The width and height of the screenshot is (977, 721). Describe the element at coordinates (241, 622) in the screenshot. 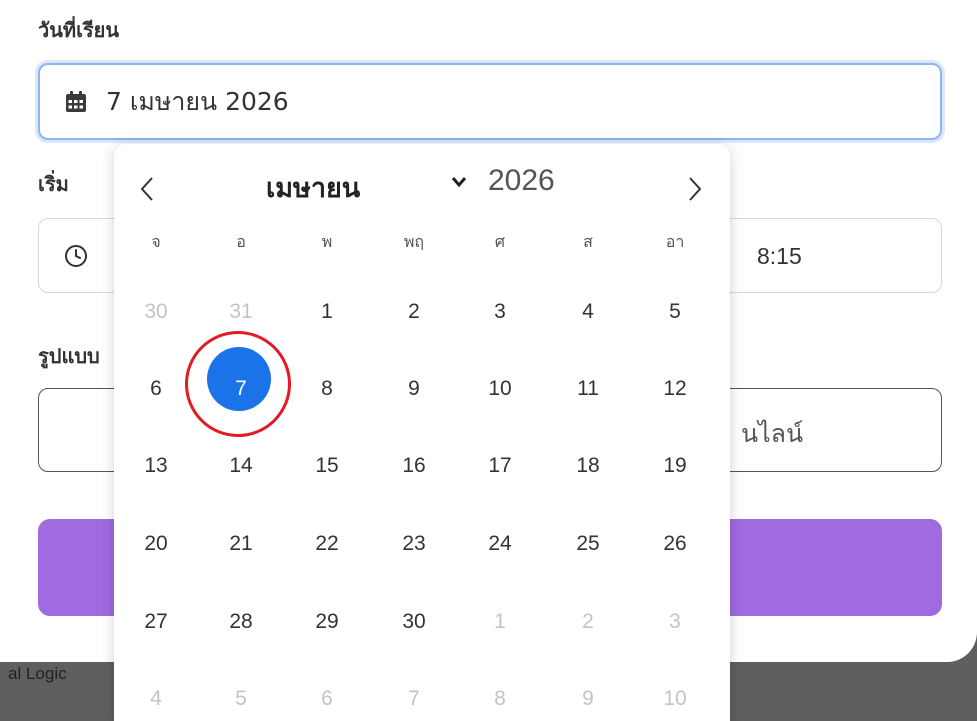

I see `calendar-day: 28` at that location.